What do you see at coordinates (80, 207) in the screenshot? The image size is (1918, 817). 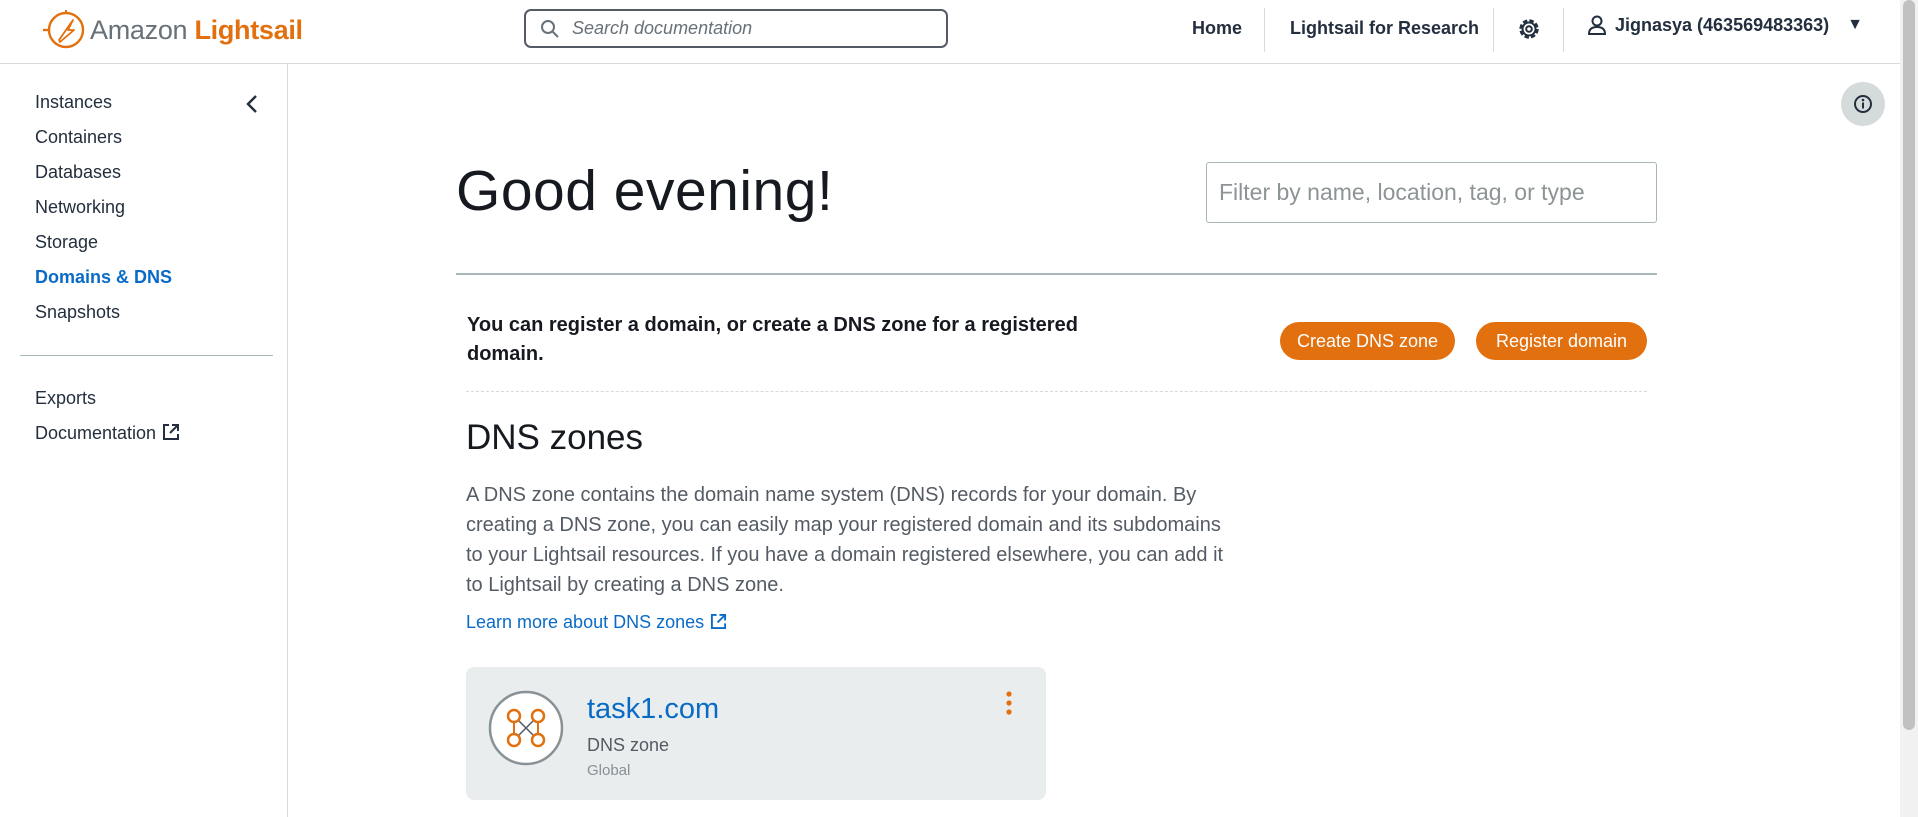 I see `sidebar-item-networking: Networking` at bounding box center [80, 207].